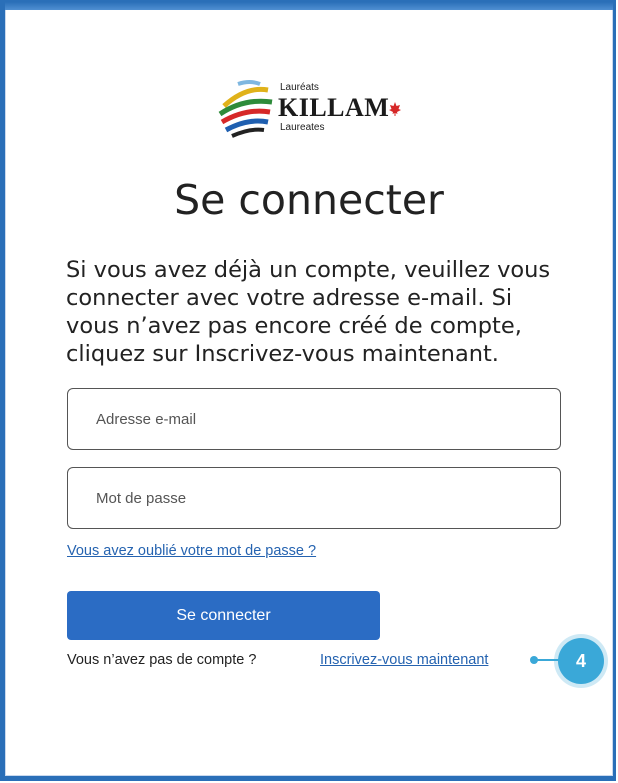 Image resolution: width=618 pixels, height=783 pixels. Describe the element at coordinates (314, 498) in the screenshot. I see `password-field` at that location.